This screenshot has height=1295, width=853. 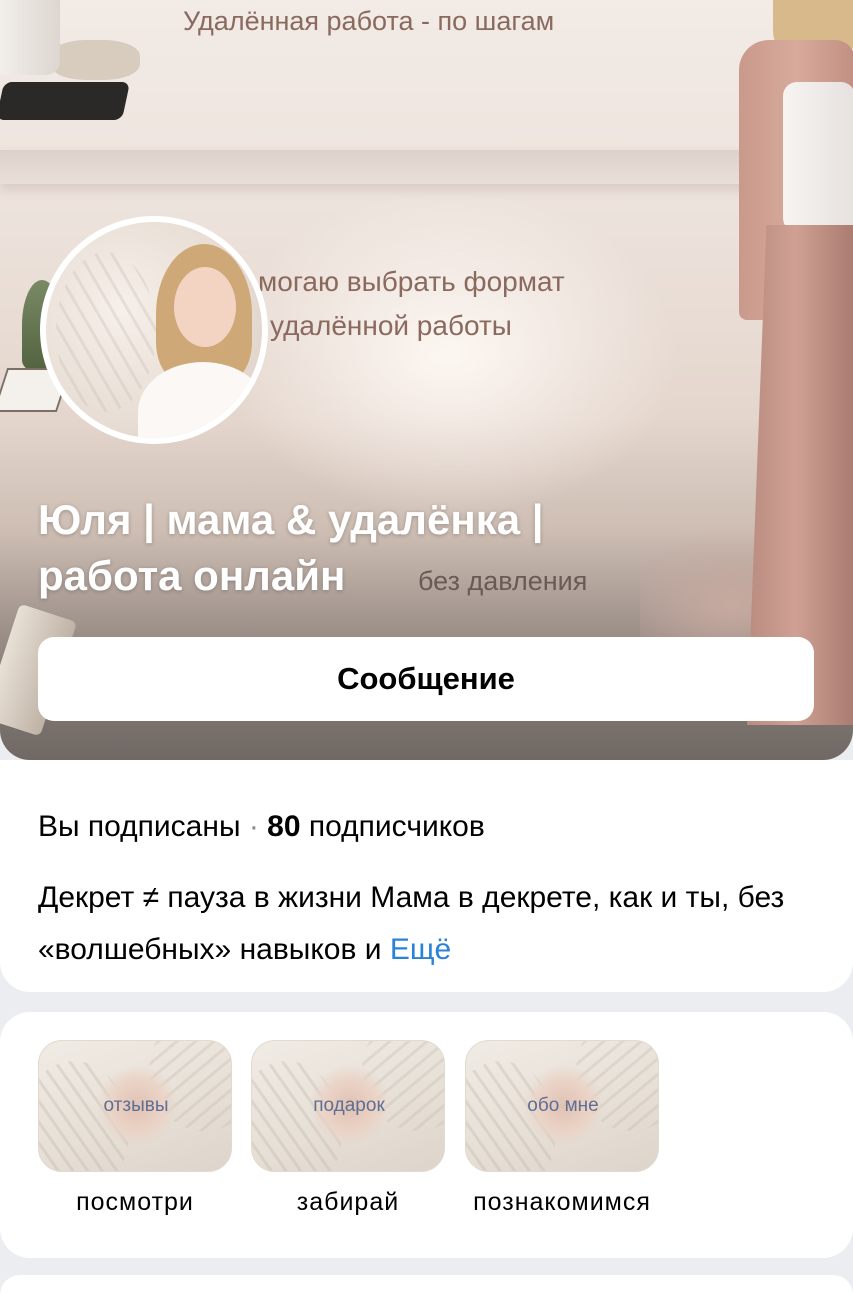 I want to click on next-card-edge, so click(x=426, y=1285).